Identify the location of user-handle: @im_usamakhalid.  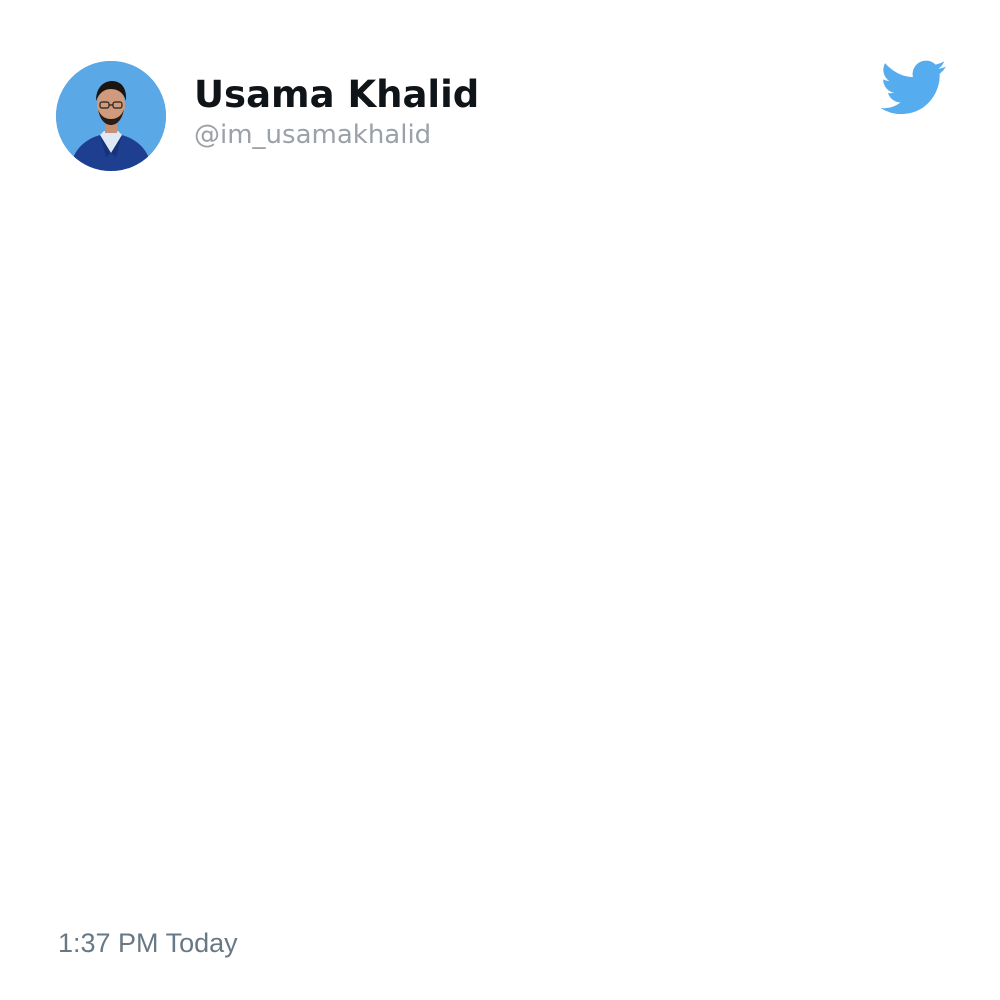
(336, 135).